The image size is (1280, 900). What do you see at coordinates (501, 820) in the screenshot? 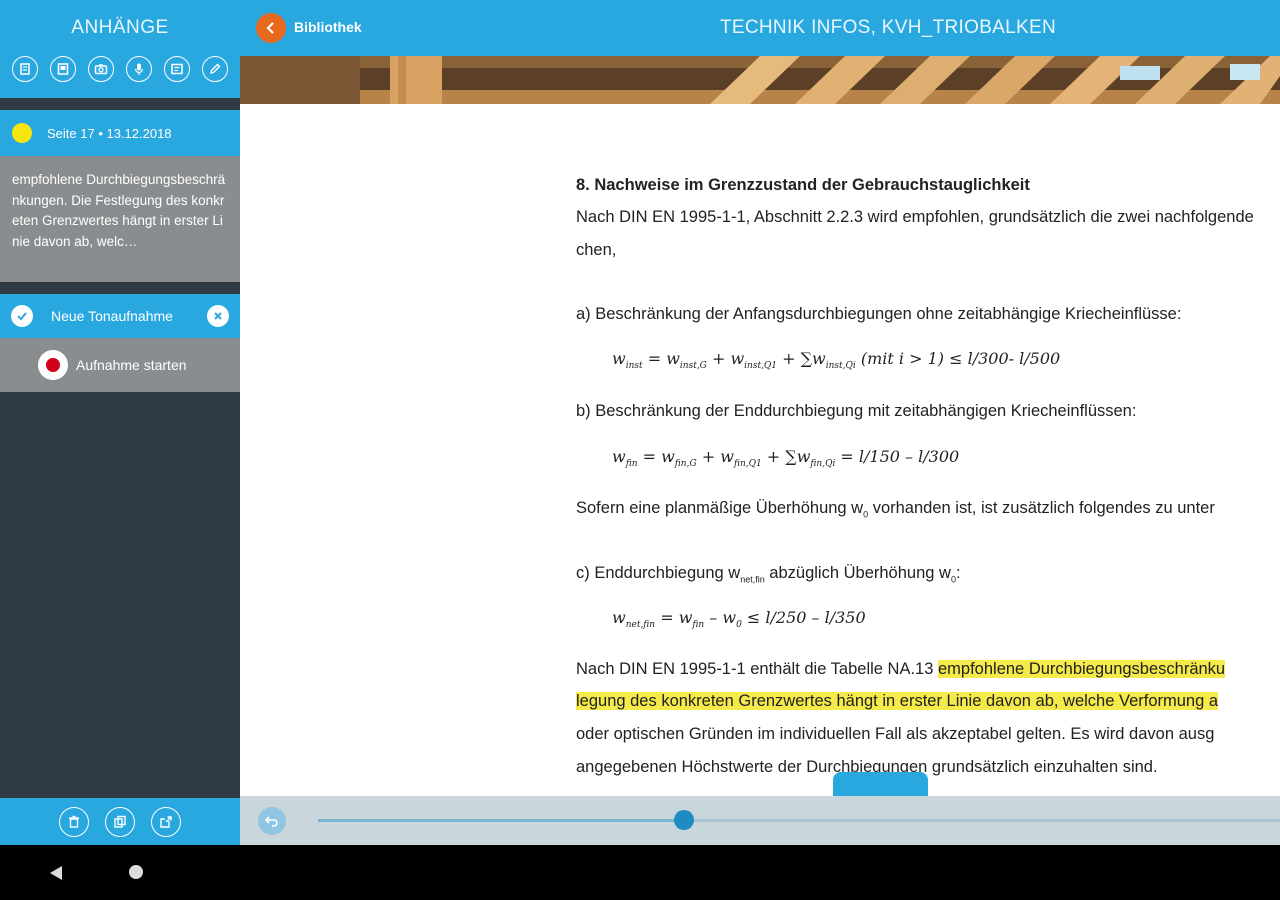
I see `page-slider-fill` at bounding box center [501, 820].